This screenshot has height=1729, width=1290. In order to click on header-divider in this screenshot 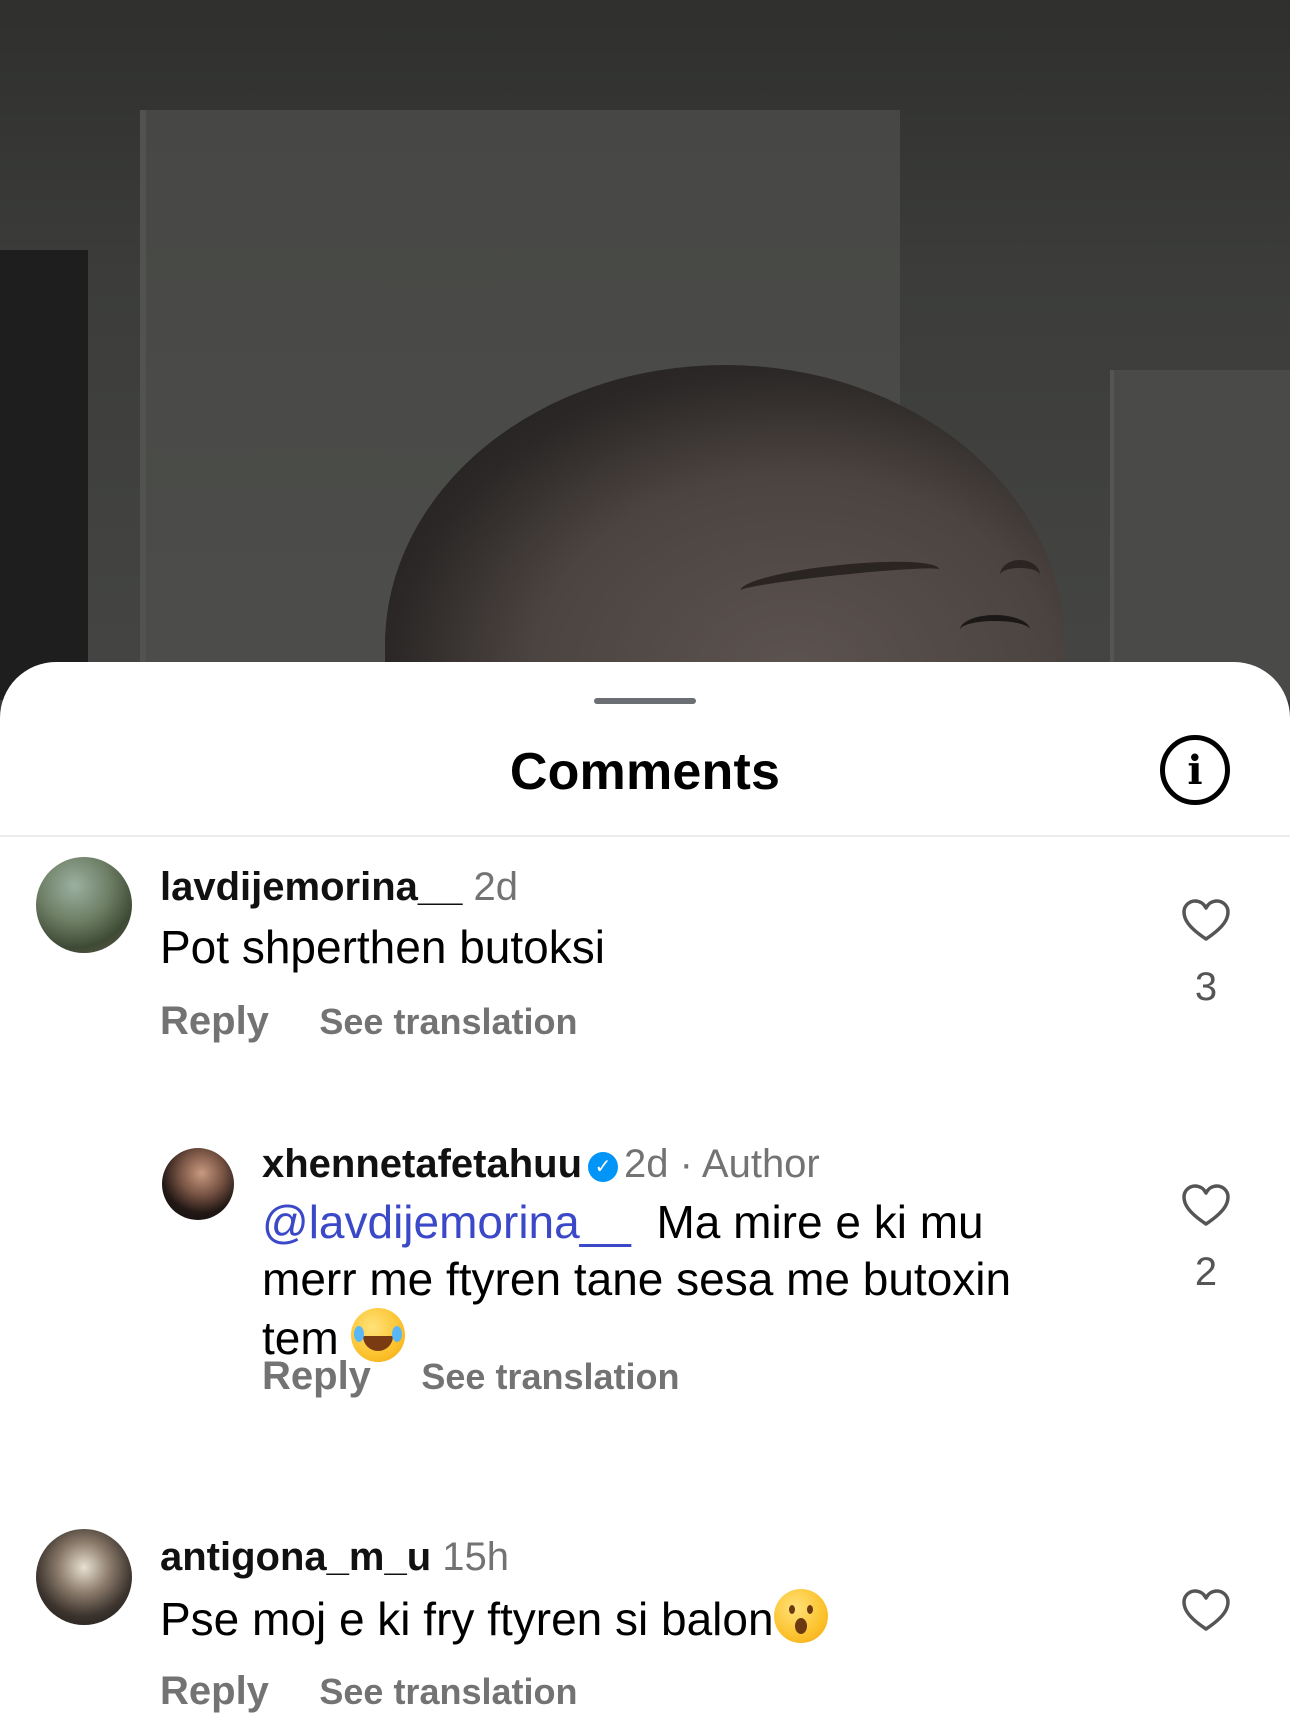, I will do `click(645, 836)`.